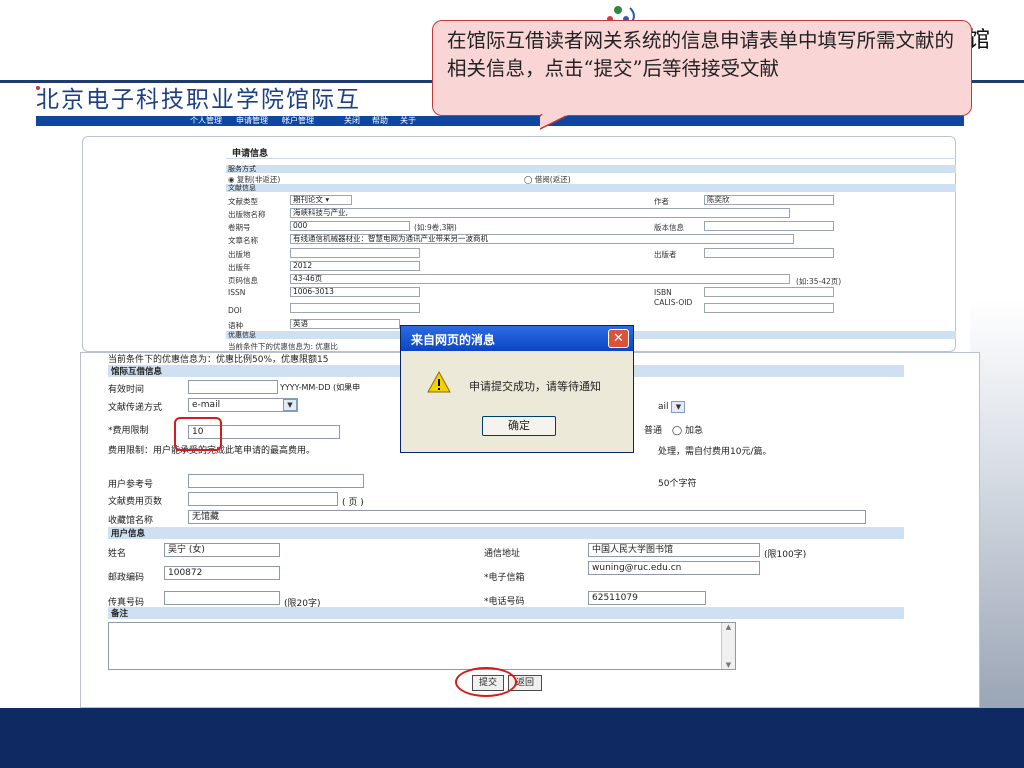 The height and width of the screenshot is (768, 1024). Describe the element at coordinates (198, 100) in the screenshot. I see `site-title: 北京电子科技职业学院馆际互` at that location.